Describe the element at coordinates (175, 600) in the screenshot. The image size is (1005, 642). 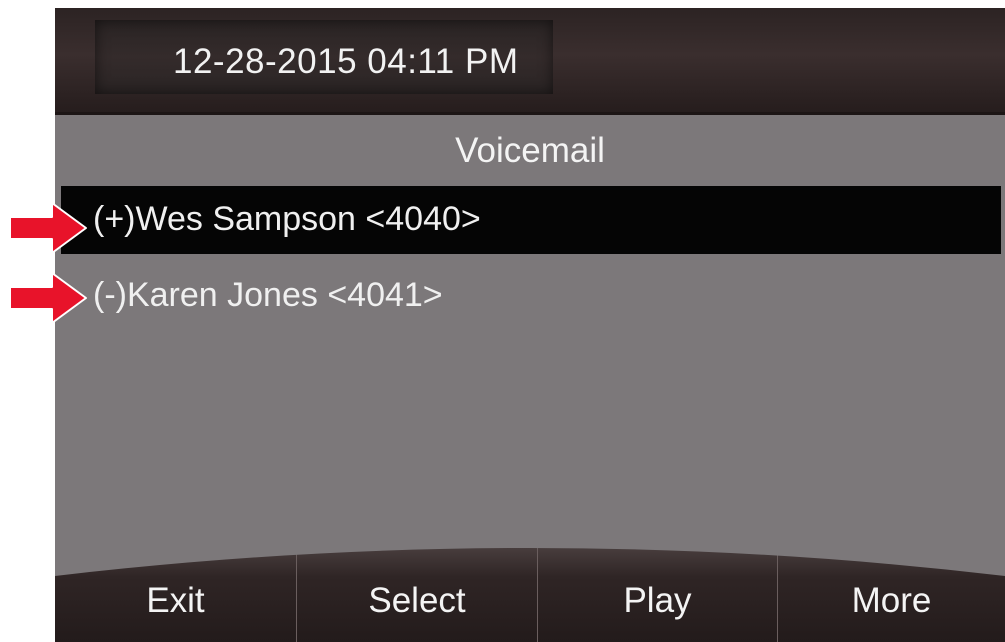
I see `exit-softkey-label: Exit` at that location.